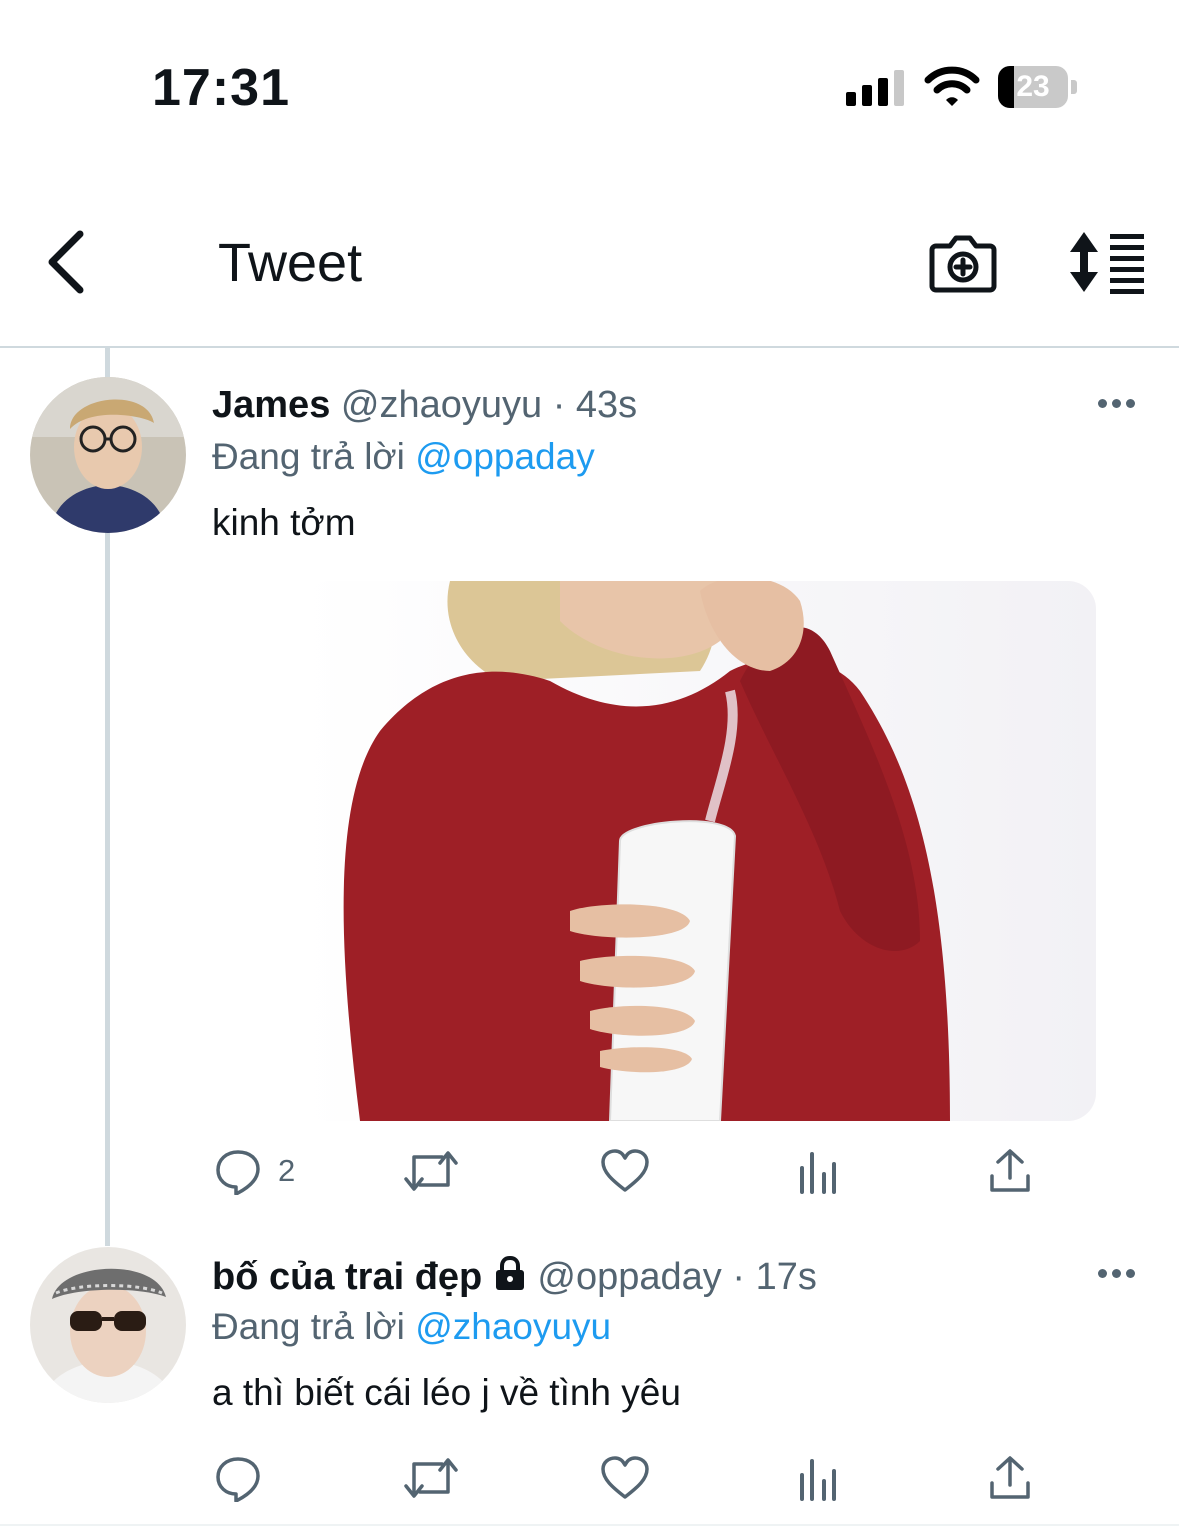 The width and height of the screenshot is (1179, 1536). I want to click on camera-plus-icon, so click(963, 264).